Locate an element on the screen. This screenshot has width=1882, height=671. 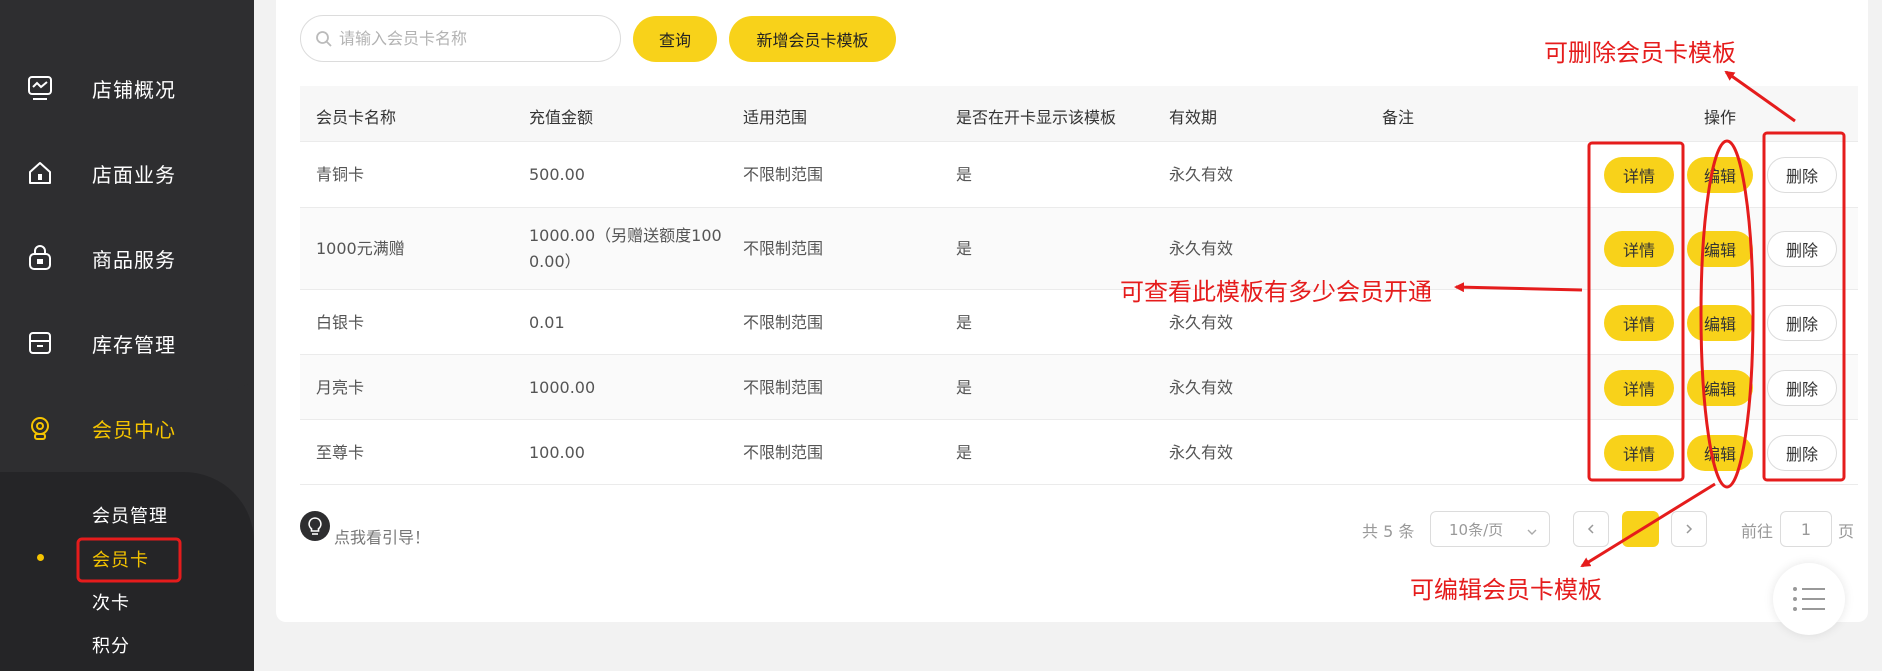
sidebar-subitem-count-card: 次卡 is located at coordinates (111, 602).